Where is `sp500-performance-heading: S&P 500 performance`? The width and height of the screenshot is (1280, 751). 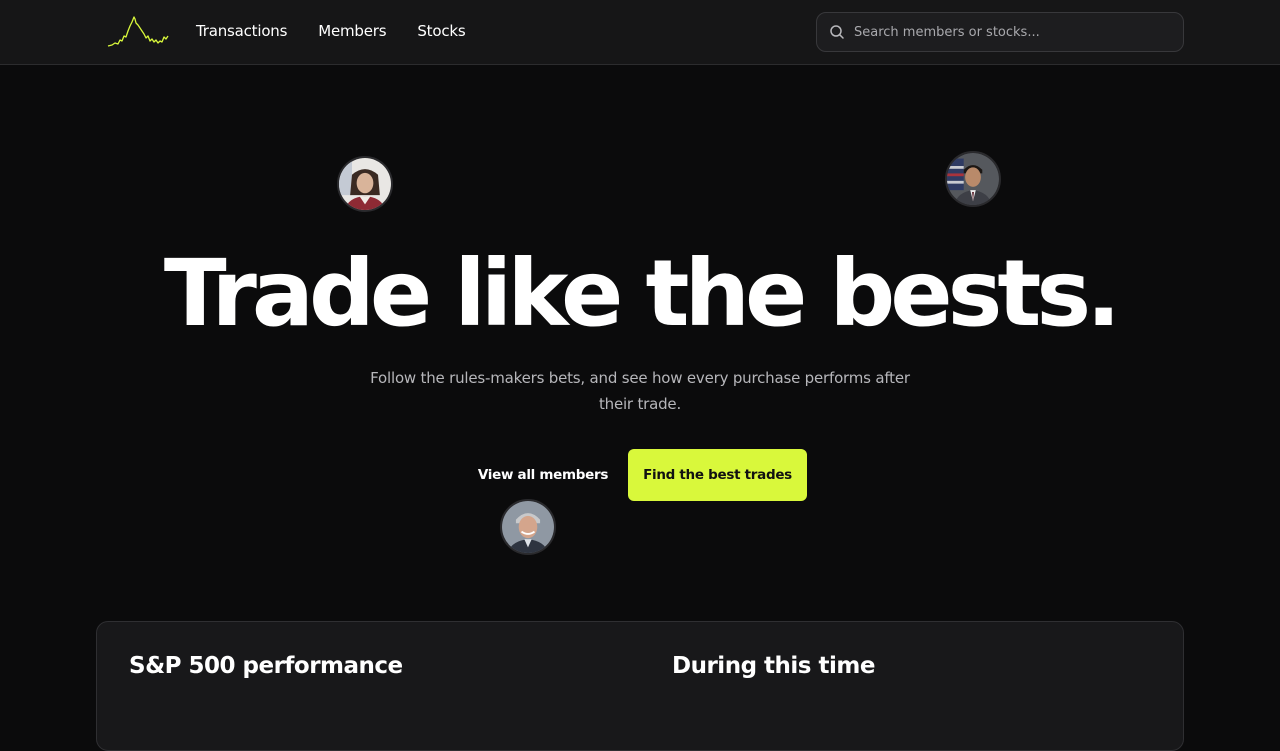
sp500-performance-heading: S&P 500 performance is located at coordinates (266, 666).